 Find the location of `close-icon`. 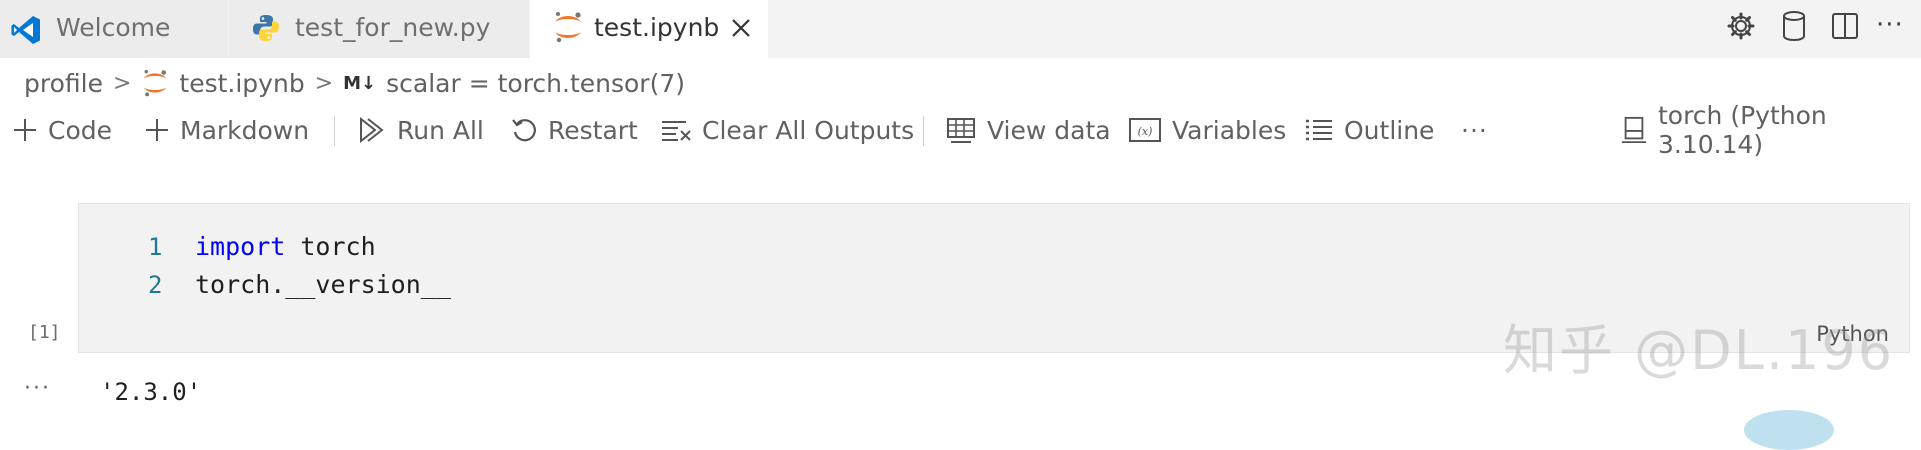

close-icon is located at coordinates (741, 28).